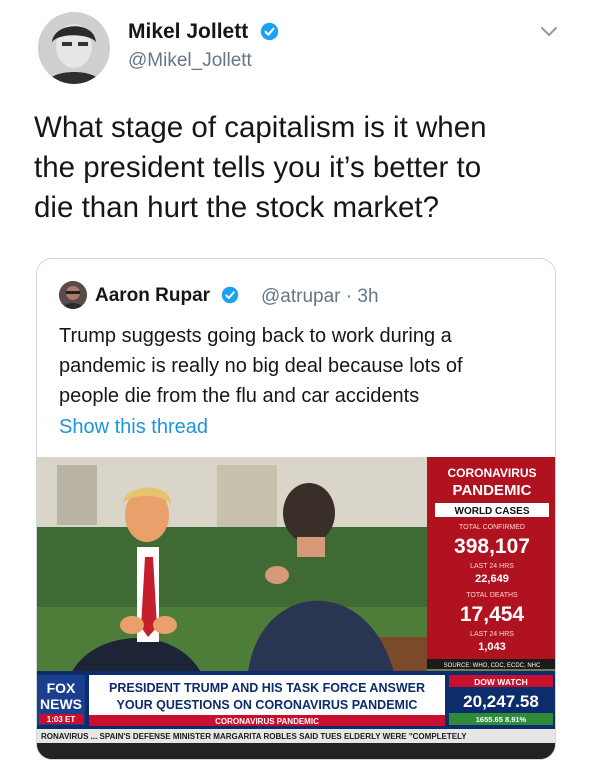 This screenshot has height=765, width=591. What do you see at coordinates (492, 595) in the screenshot?
I see `total-deaths-label: TOTAL DEATHS` at bounding box center [492, 595].